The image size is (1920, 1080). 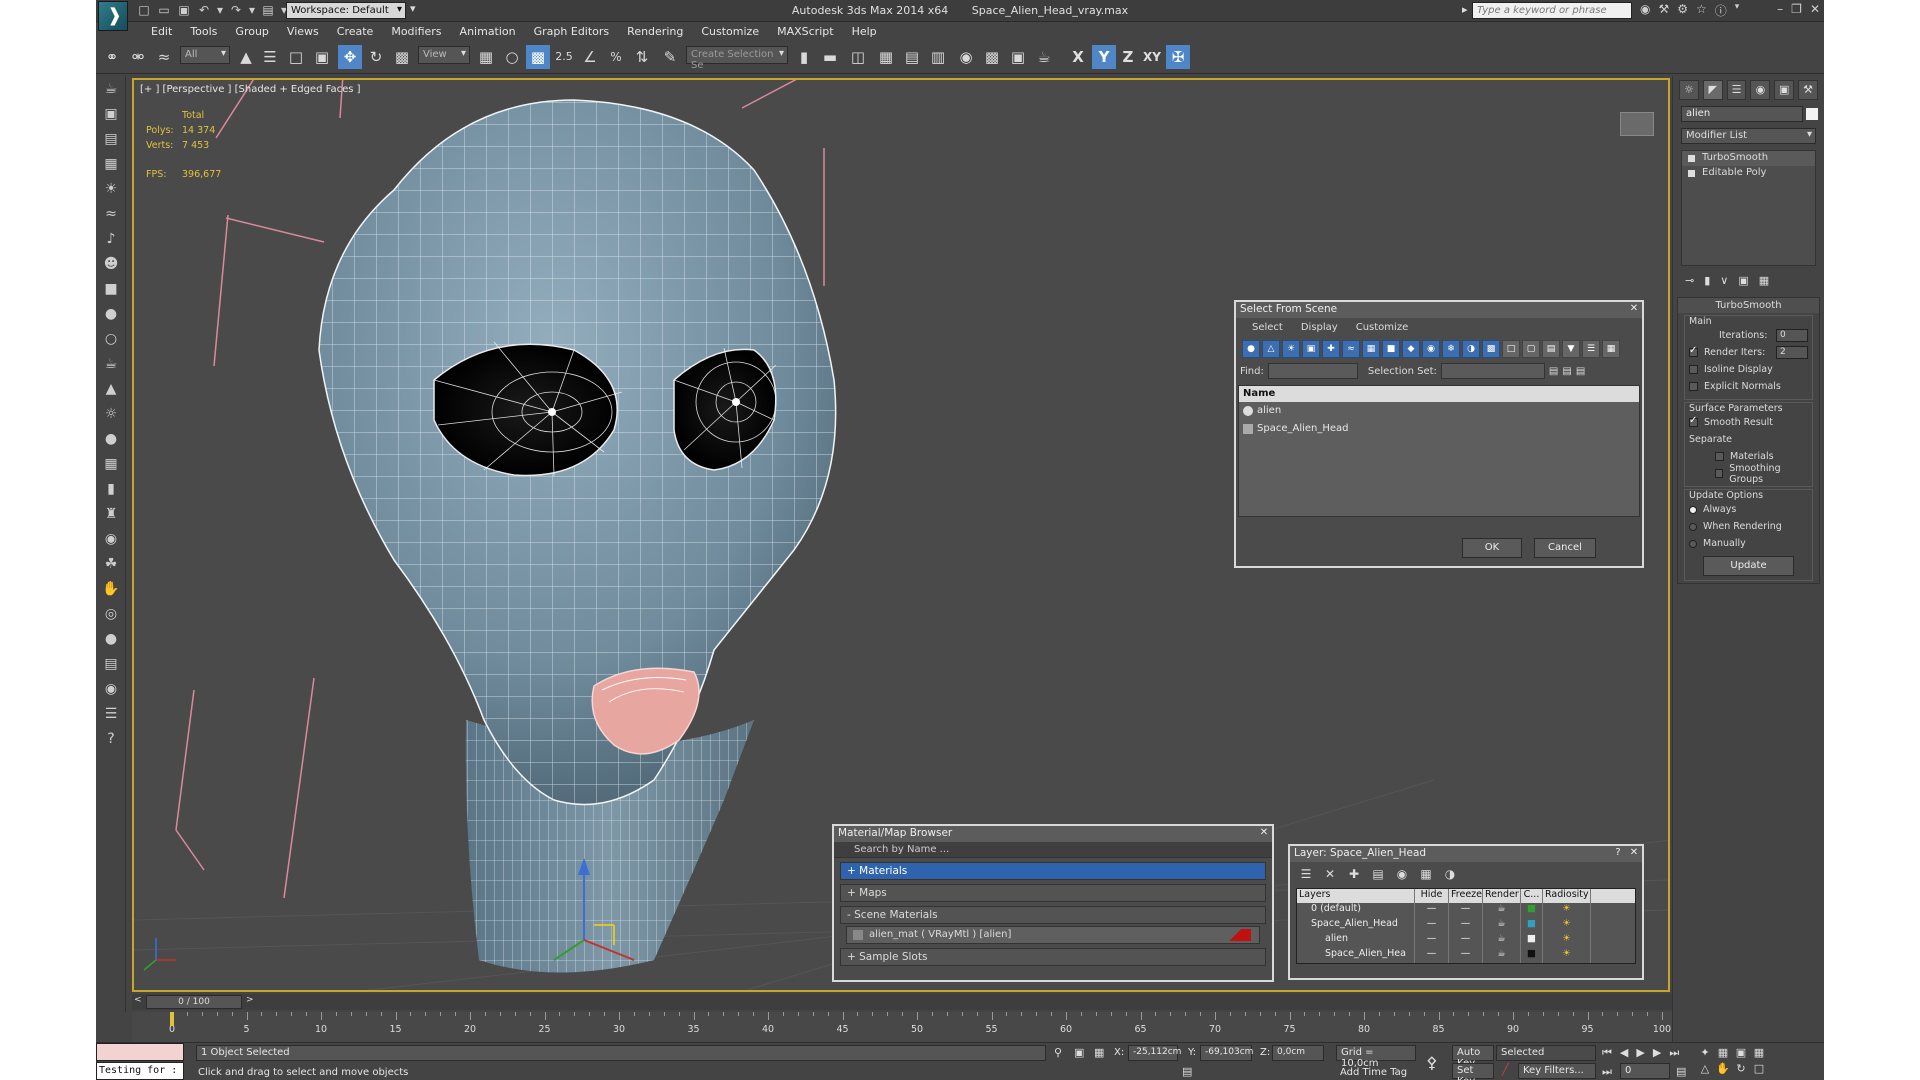 What do you see at coordinates (1473, 1071) in the screenshot?
I see `set-key-button: Set Key` at bounding box center [1473, 1071].